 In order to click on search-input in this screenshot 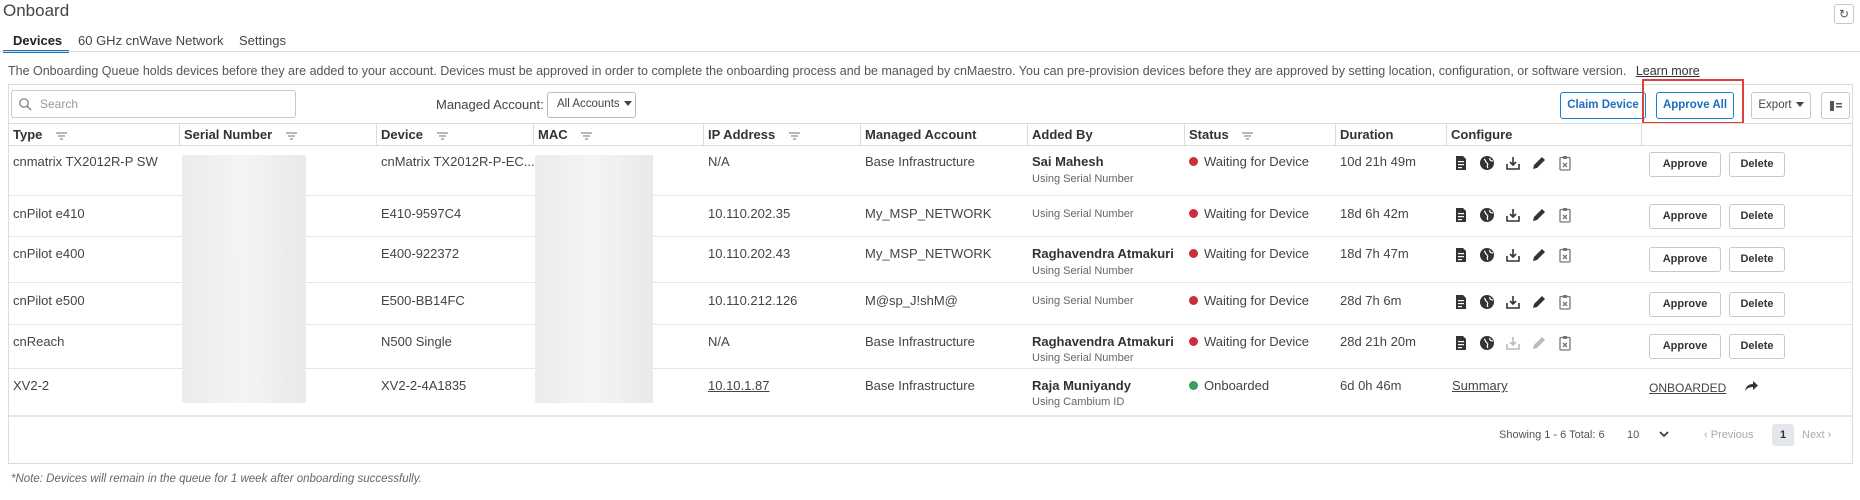, I will do `click(163, 104)`.